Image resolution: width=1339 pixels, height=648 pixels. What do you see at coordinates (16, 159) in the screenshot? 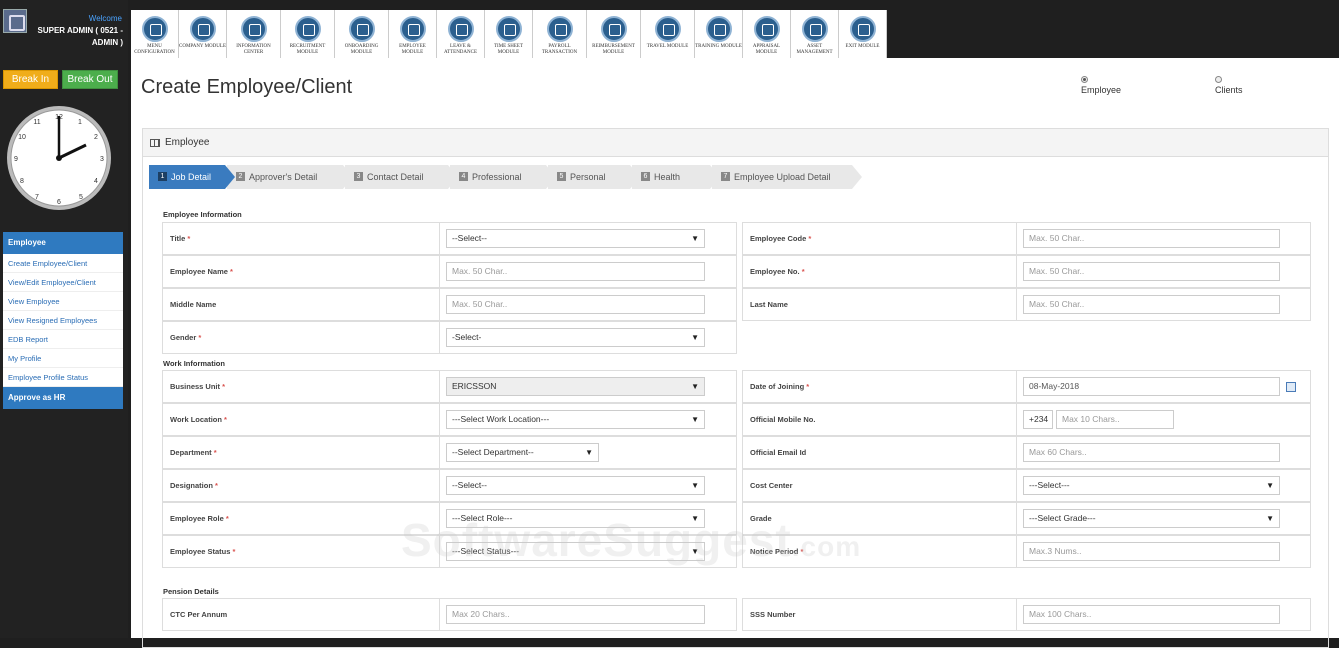
I see `svg-text: 9` at bounding box center [16, 159].